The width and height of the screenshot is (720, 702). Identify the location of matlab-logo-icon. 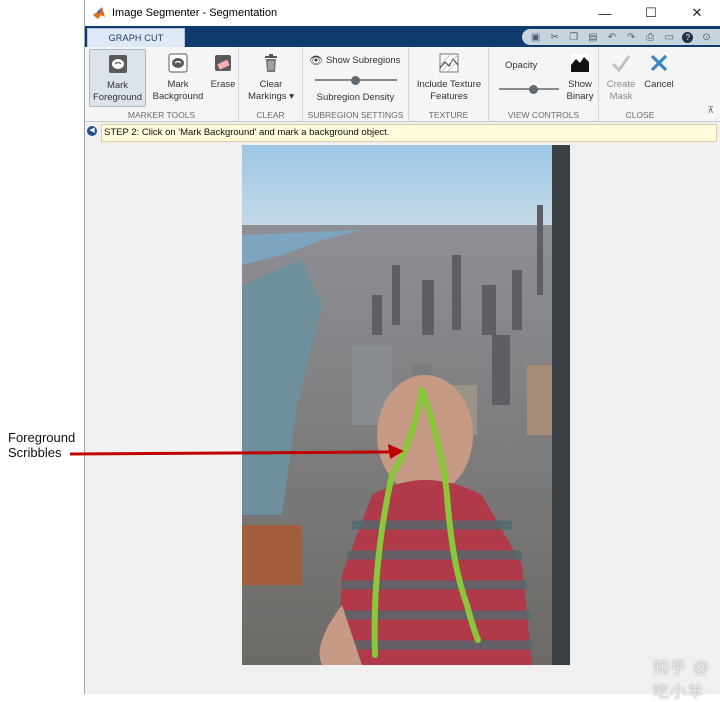
(99, 13).